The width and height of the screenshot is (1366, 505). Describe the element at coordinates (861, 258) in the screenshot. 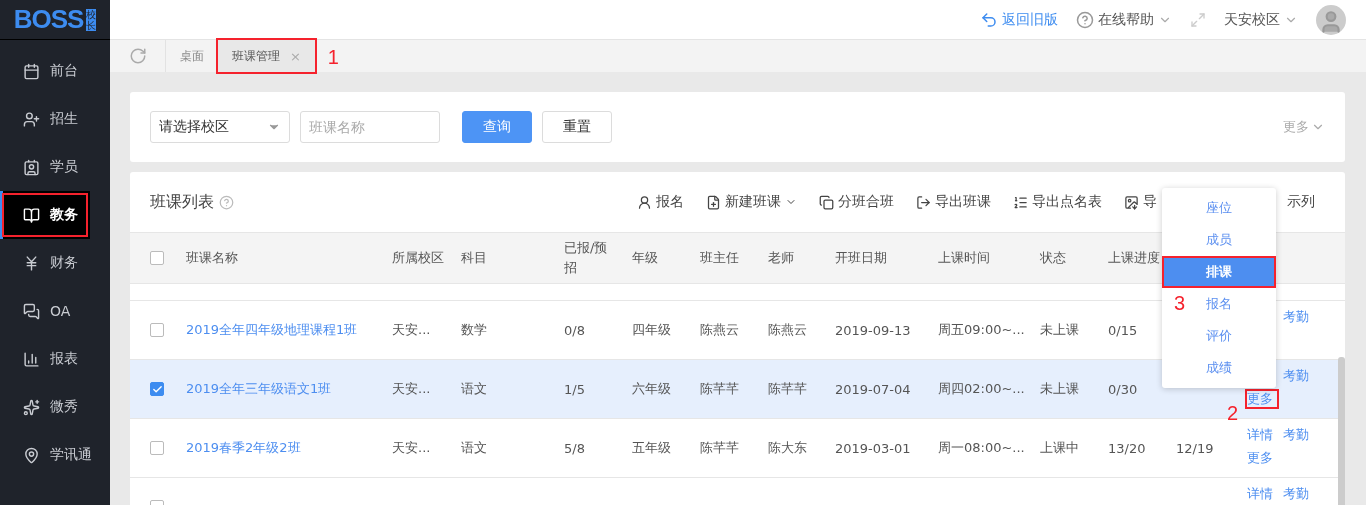

I see `column-header: 开班日期` at that location.